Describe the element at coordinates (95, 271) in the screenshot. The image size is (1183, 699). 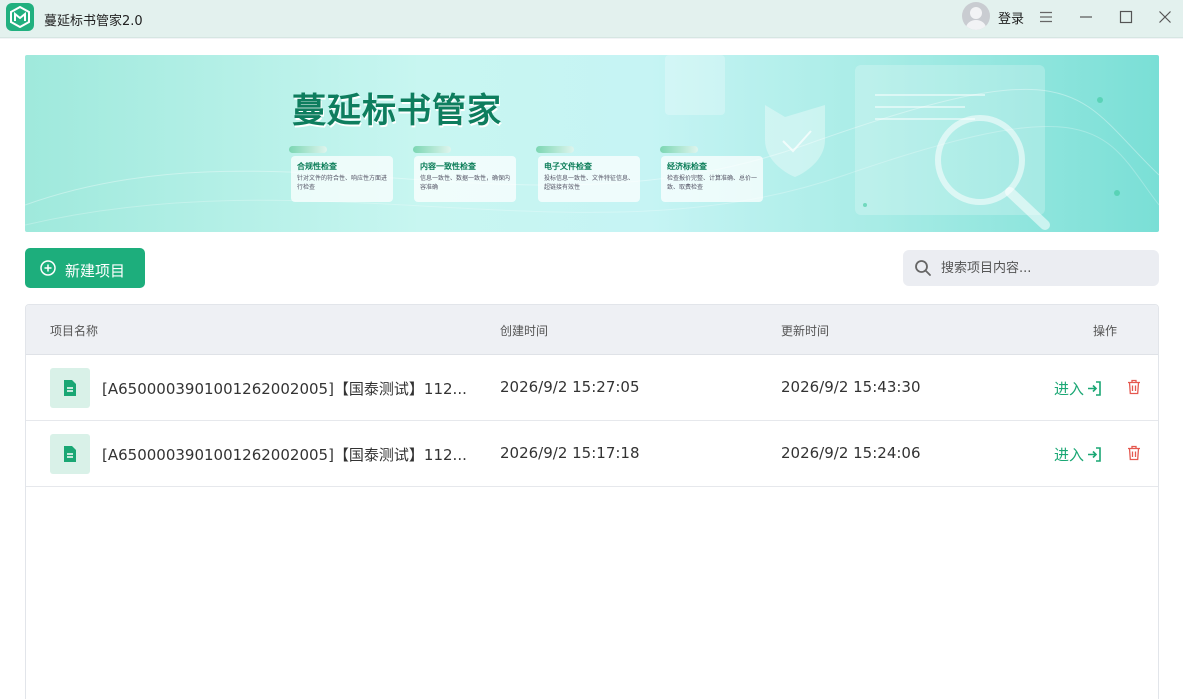
I see `new-project-label: 新建项目` at that location.